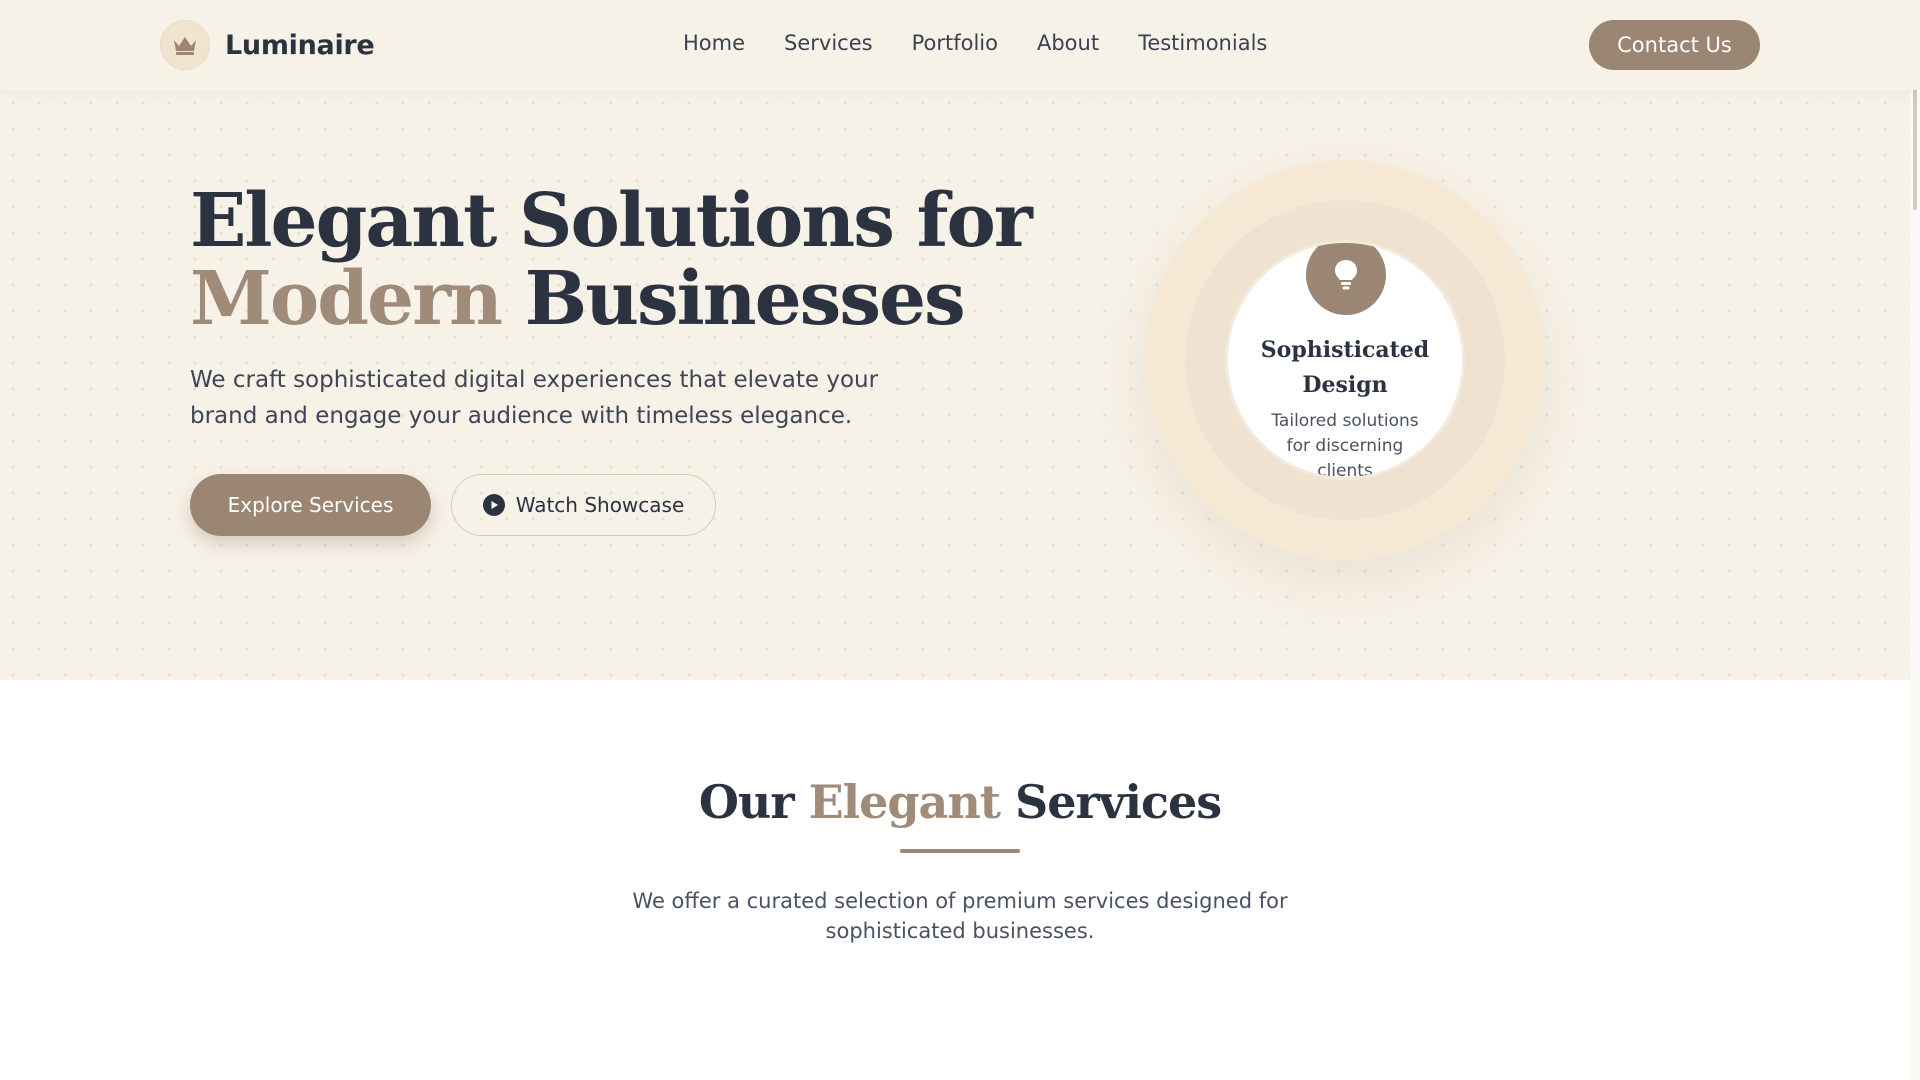 Image resolution: width=1920 pixels, height=1080 pixels. I want to click on explore-services-button: Explore Services, so click(310, 505).